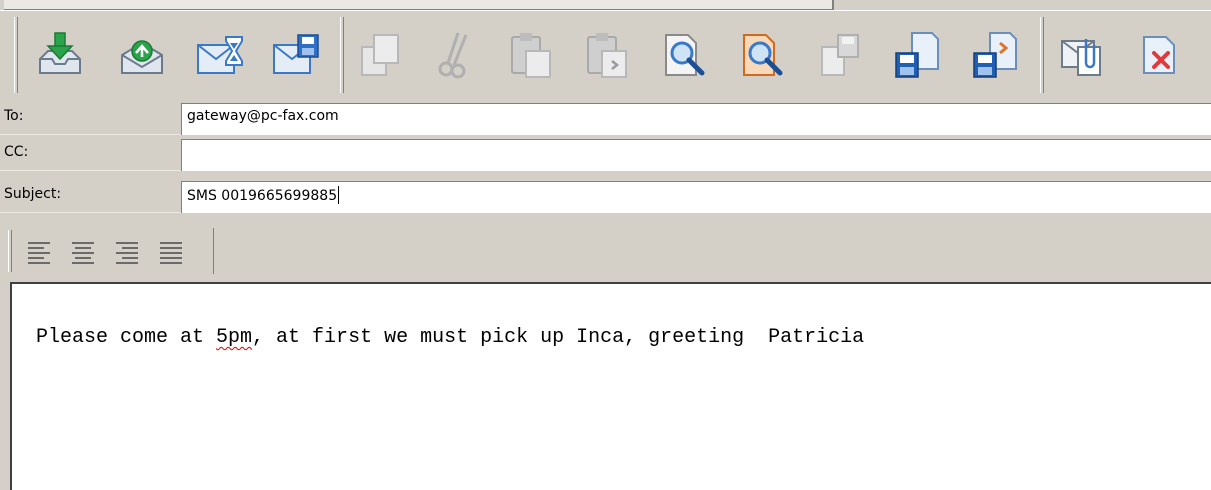 The width and height of the screenshot is (1211, 490). What do you see at coordinates (234, 337) in the screenshot?
I see `misspelled-word: 5pm` at bounding box center [234, 337].